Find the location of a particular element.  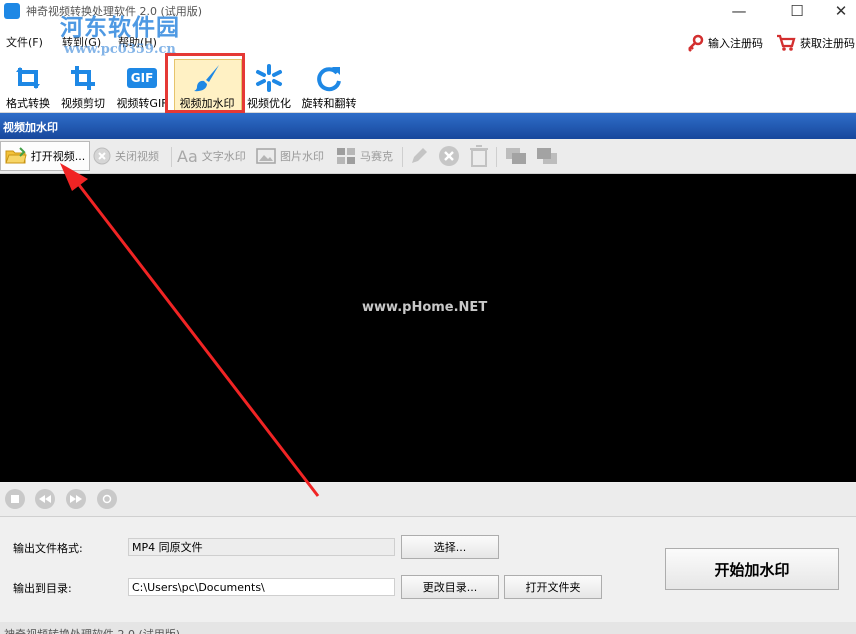

clear-button is located at coordinates (479, 156).